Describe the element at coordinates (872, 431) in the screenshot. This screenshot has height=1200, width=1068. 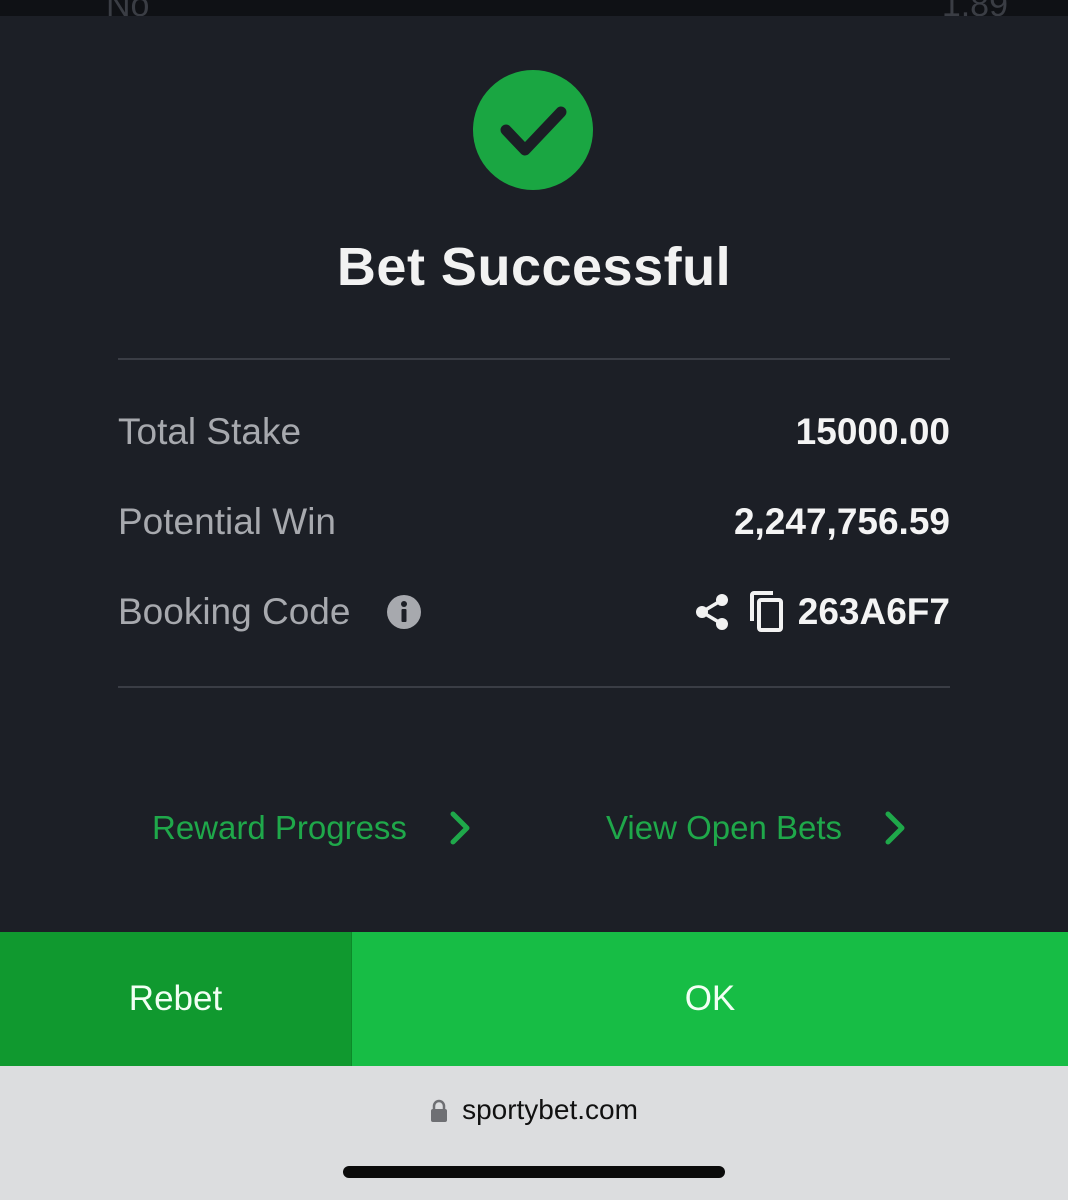
I see `total-stake-value: 15000.00` at that location.